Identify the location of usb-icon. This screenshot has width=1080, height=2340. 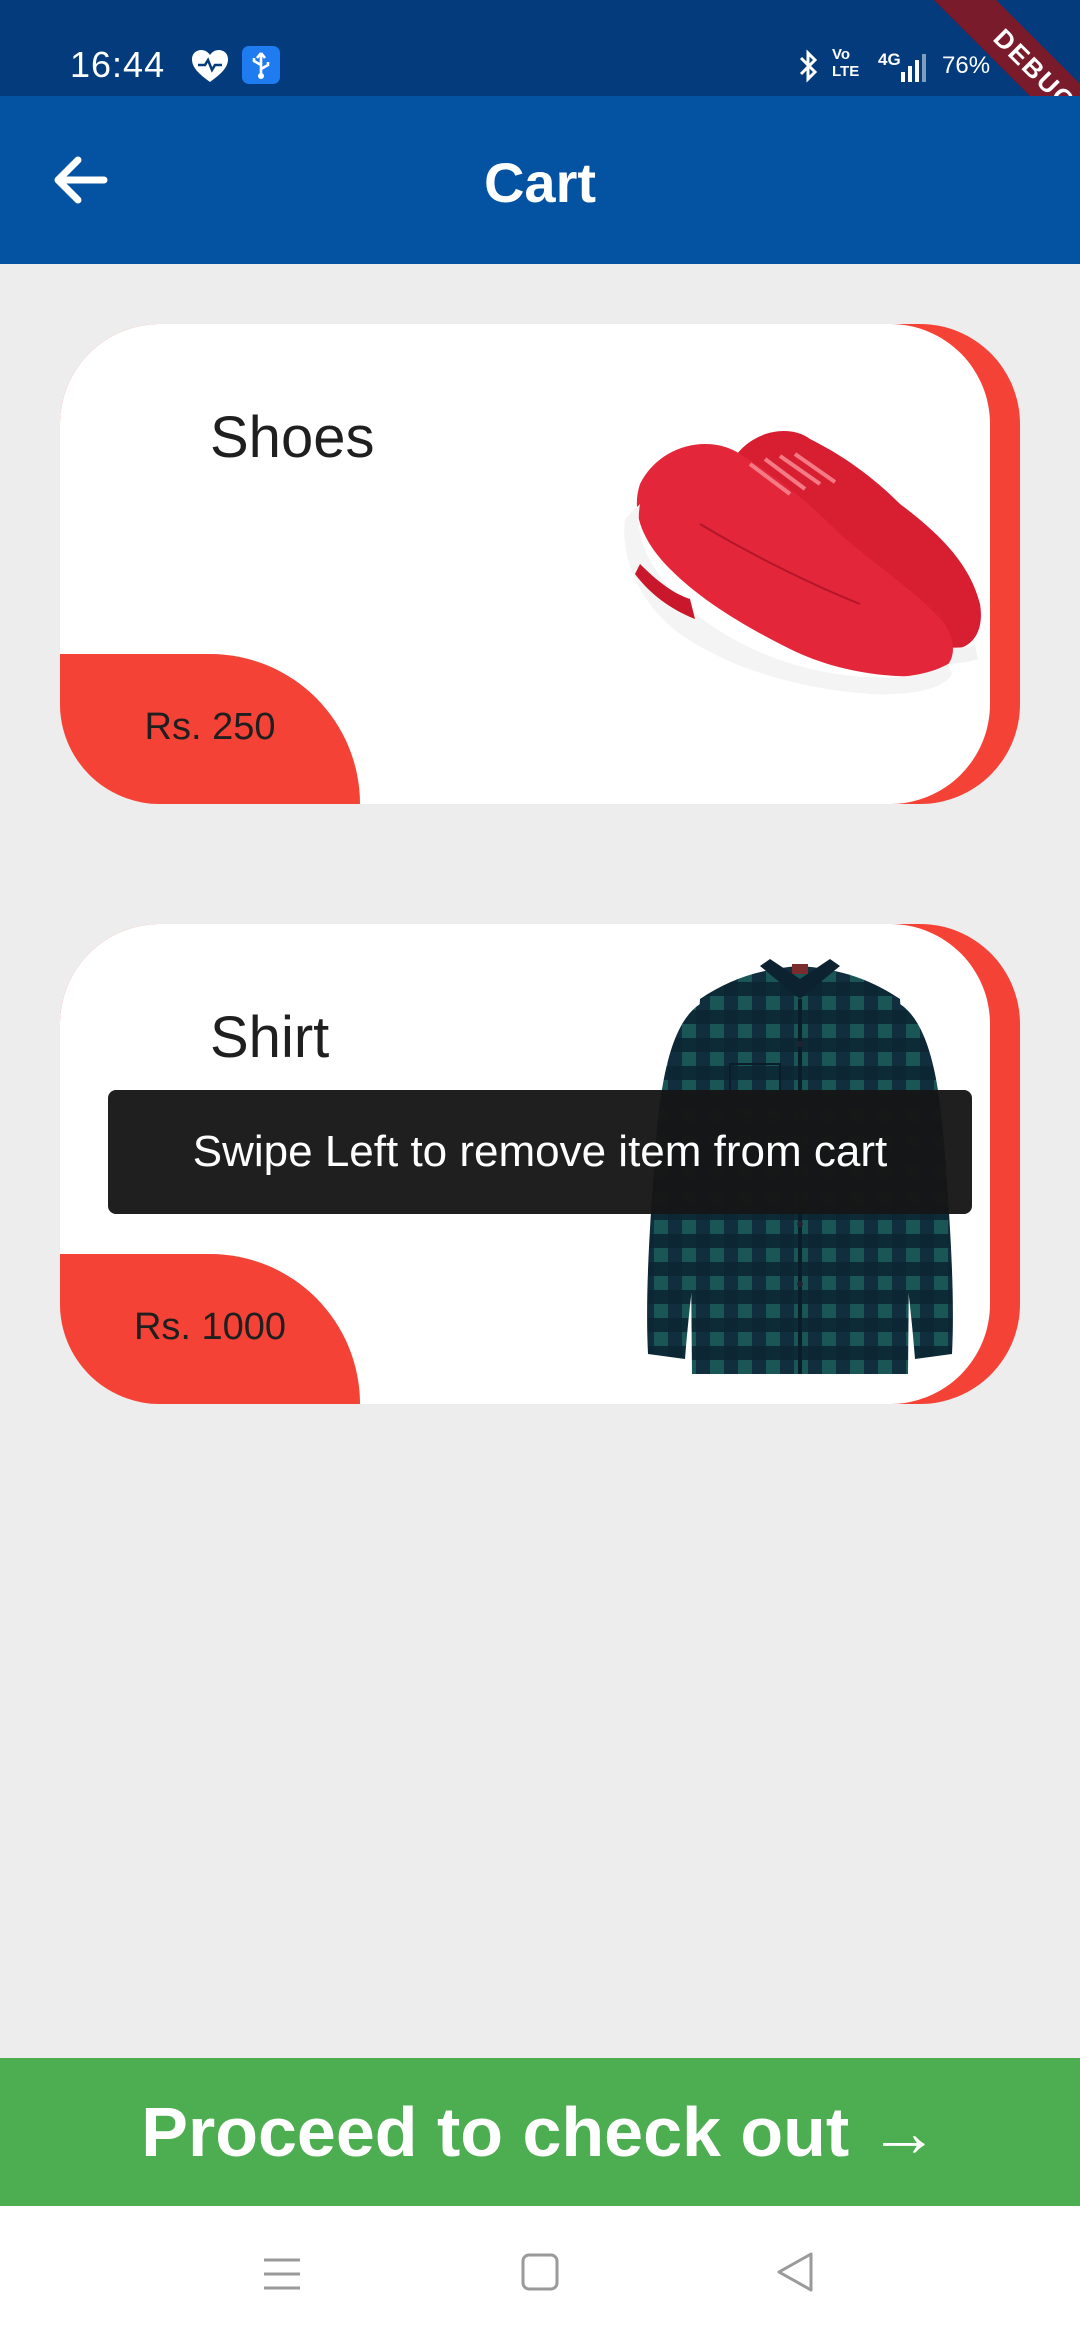
(261, 65).